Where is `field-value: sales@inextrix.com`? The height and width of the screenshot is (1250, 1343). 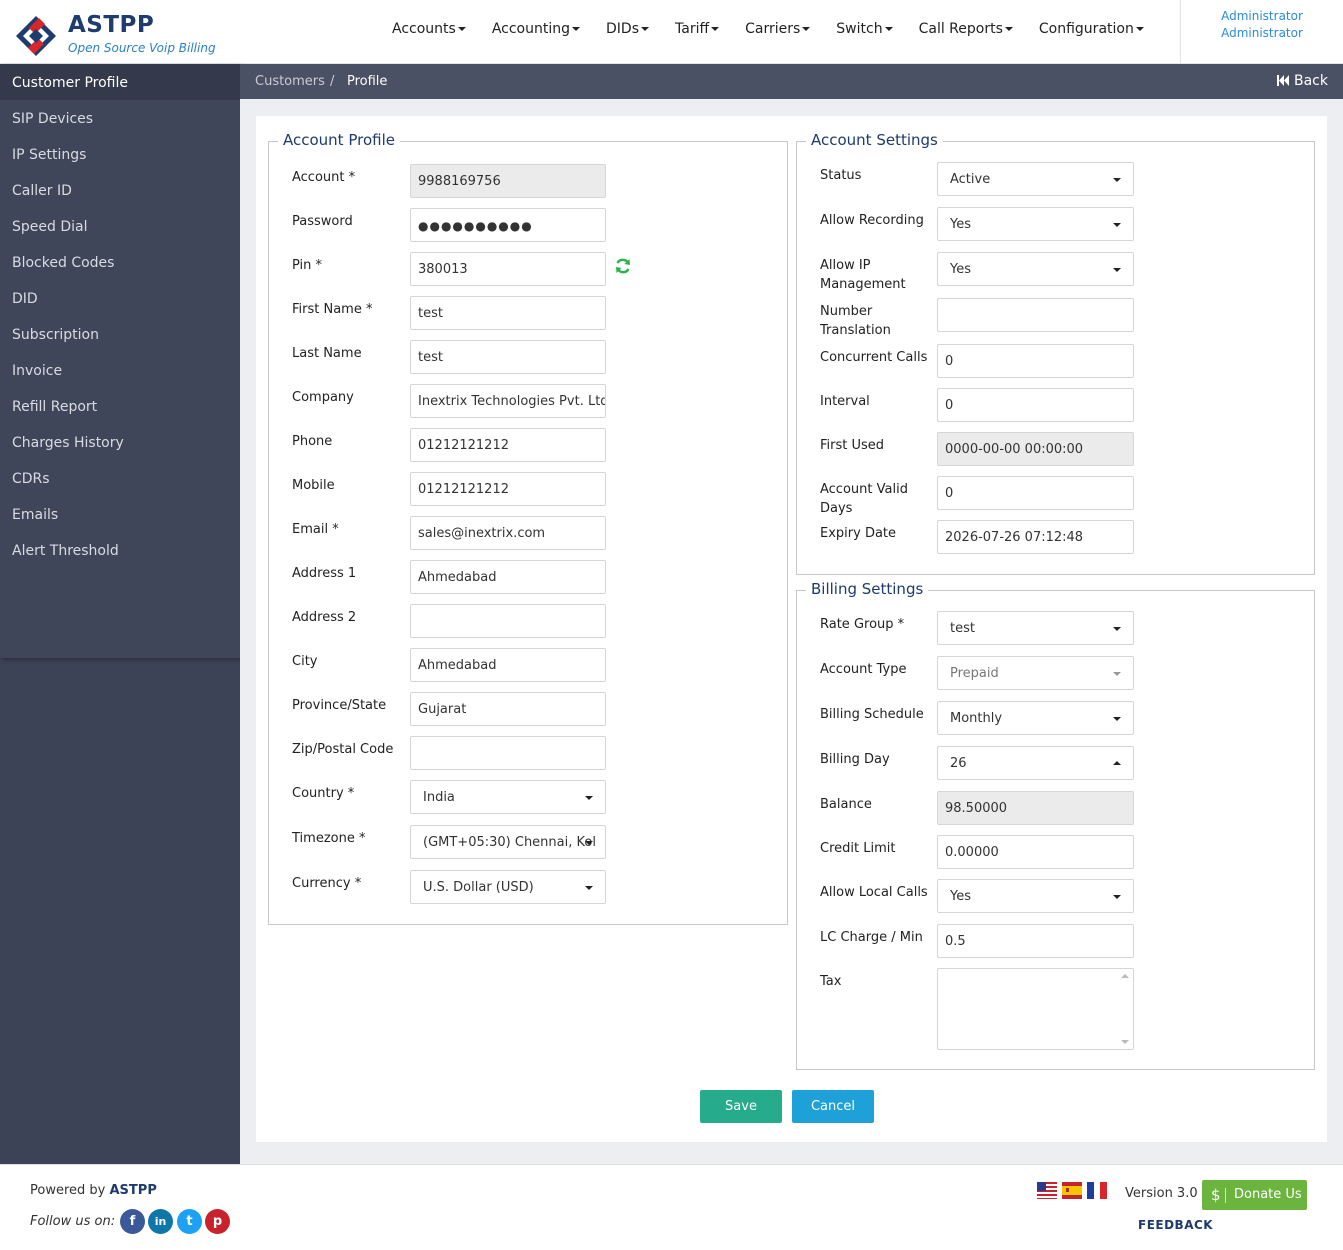
field-value: sales@inextrix.com is located at coordinates (482, 533).